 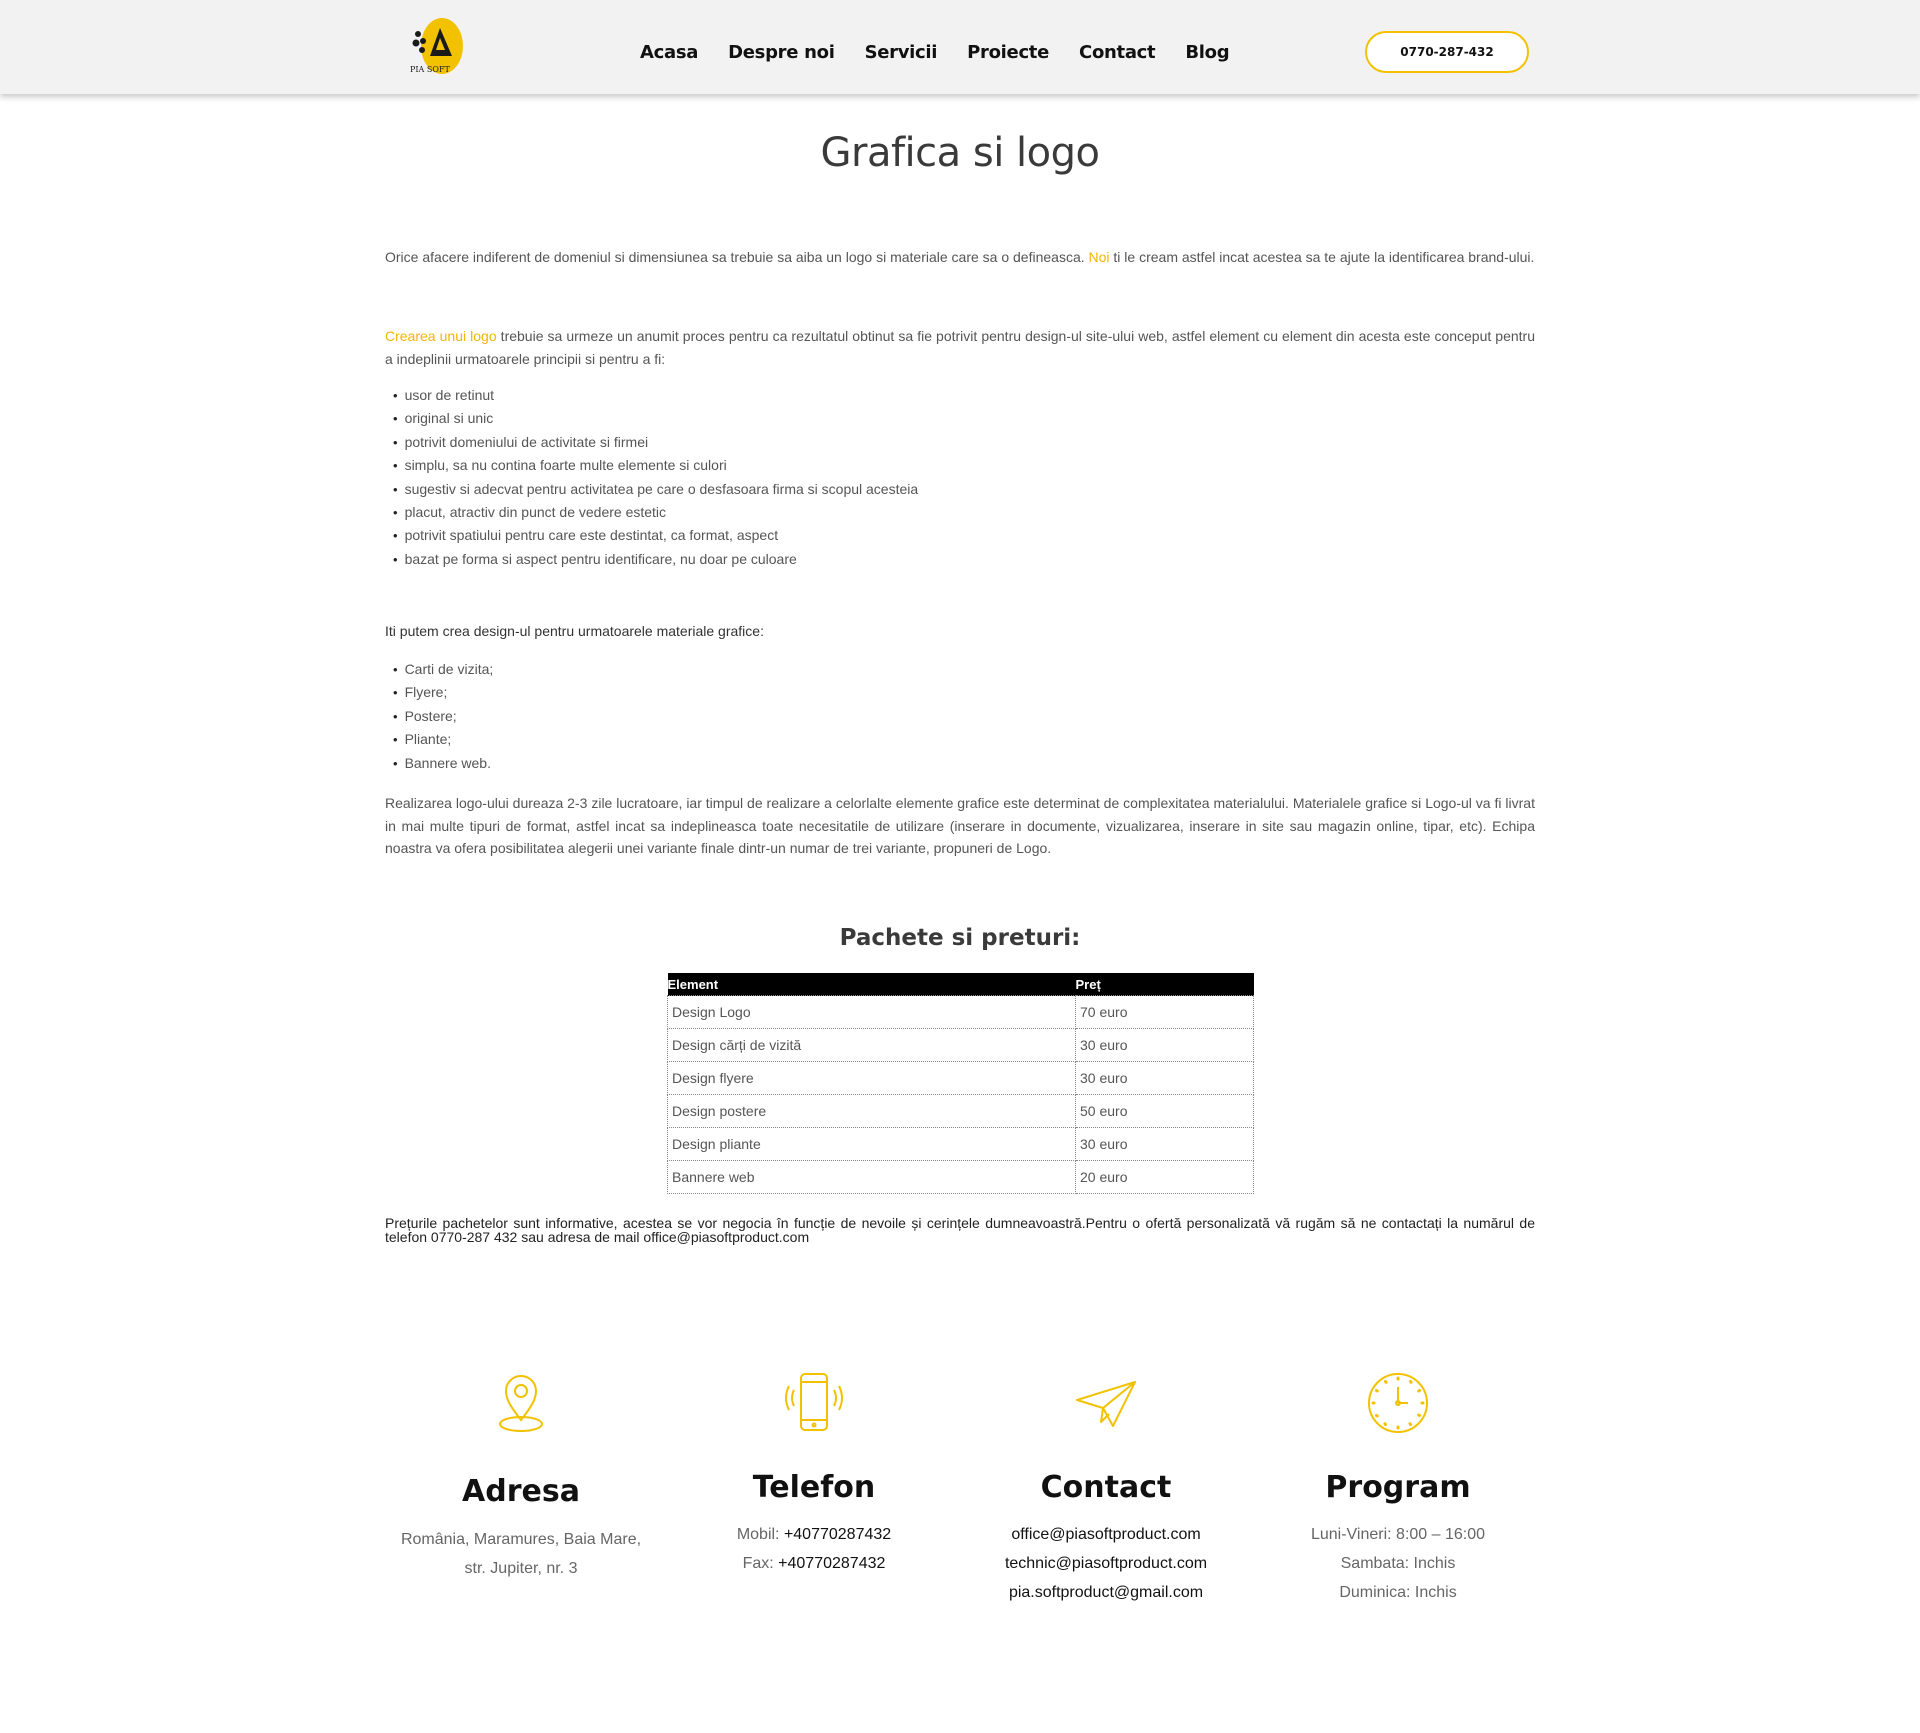 I want to click on table-row: Design Logo 70 euro, so click(x=960, y=1012).